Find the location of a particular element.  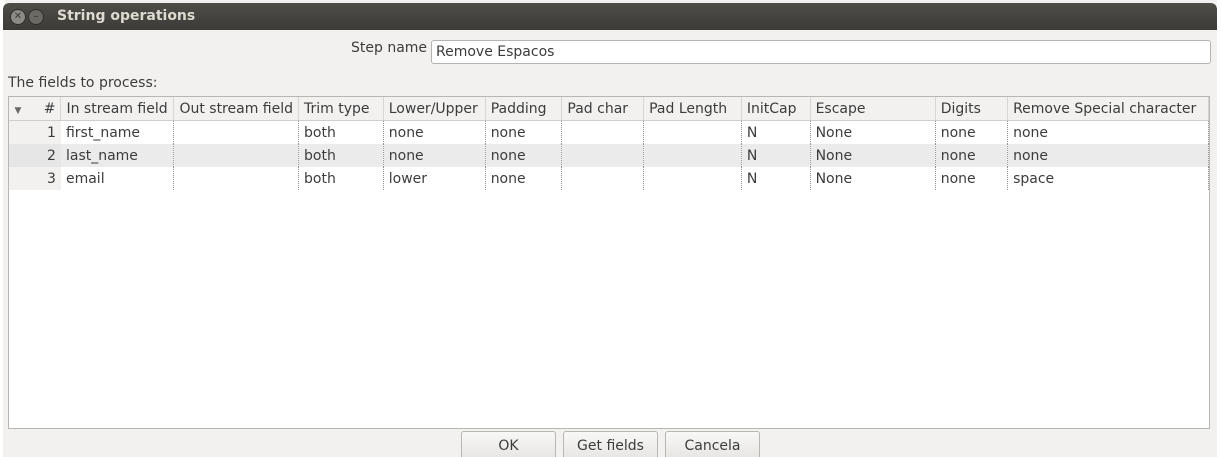

column-header-lower-upper: Lower/Upper is located at coordinates (434, 109).